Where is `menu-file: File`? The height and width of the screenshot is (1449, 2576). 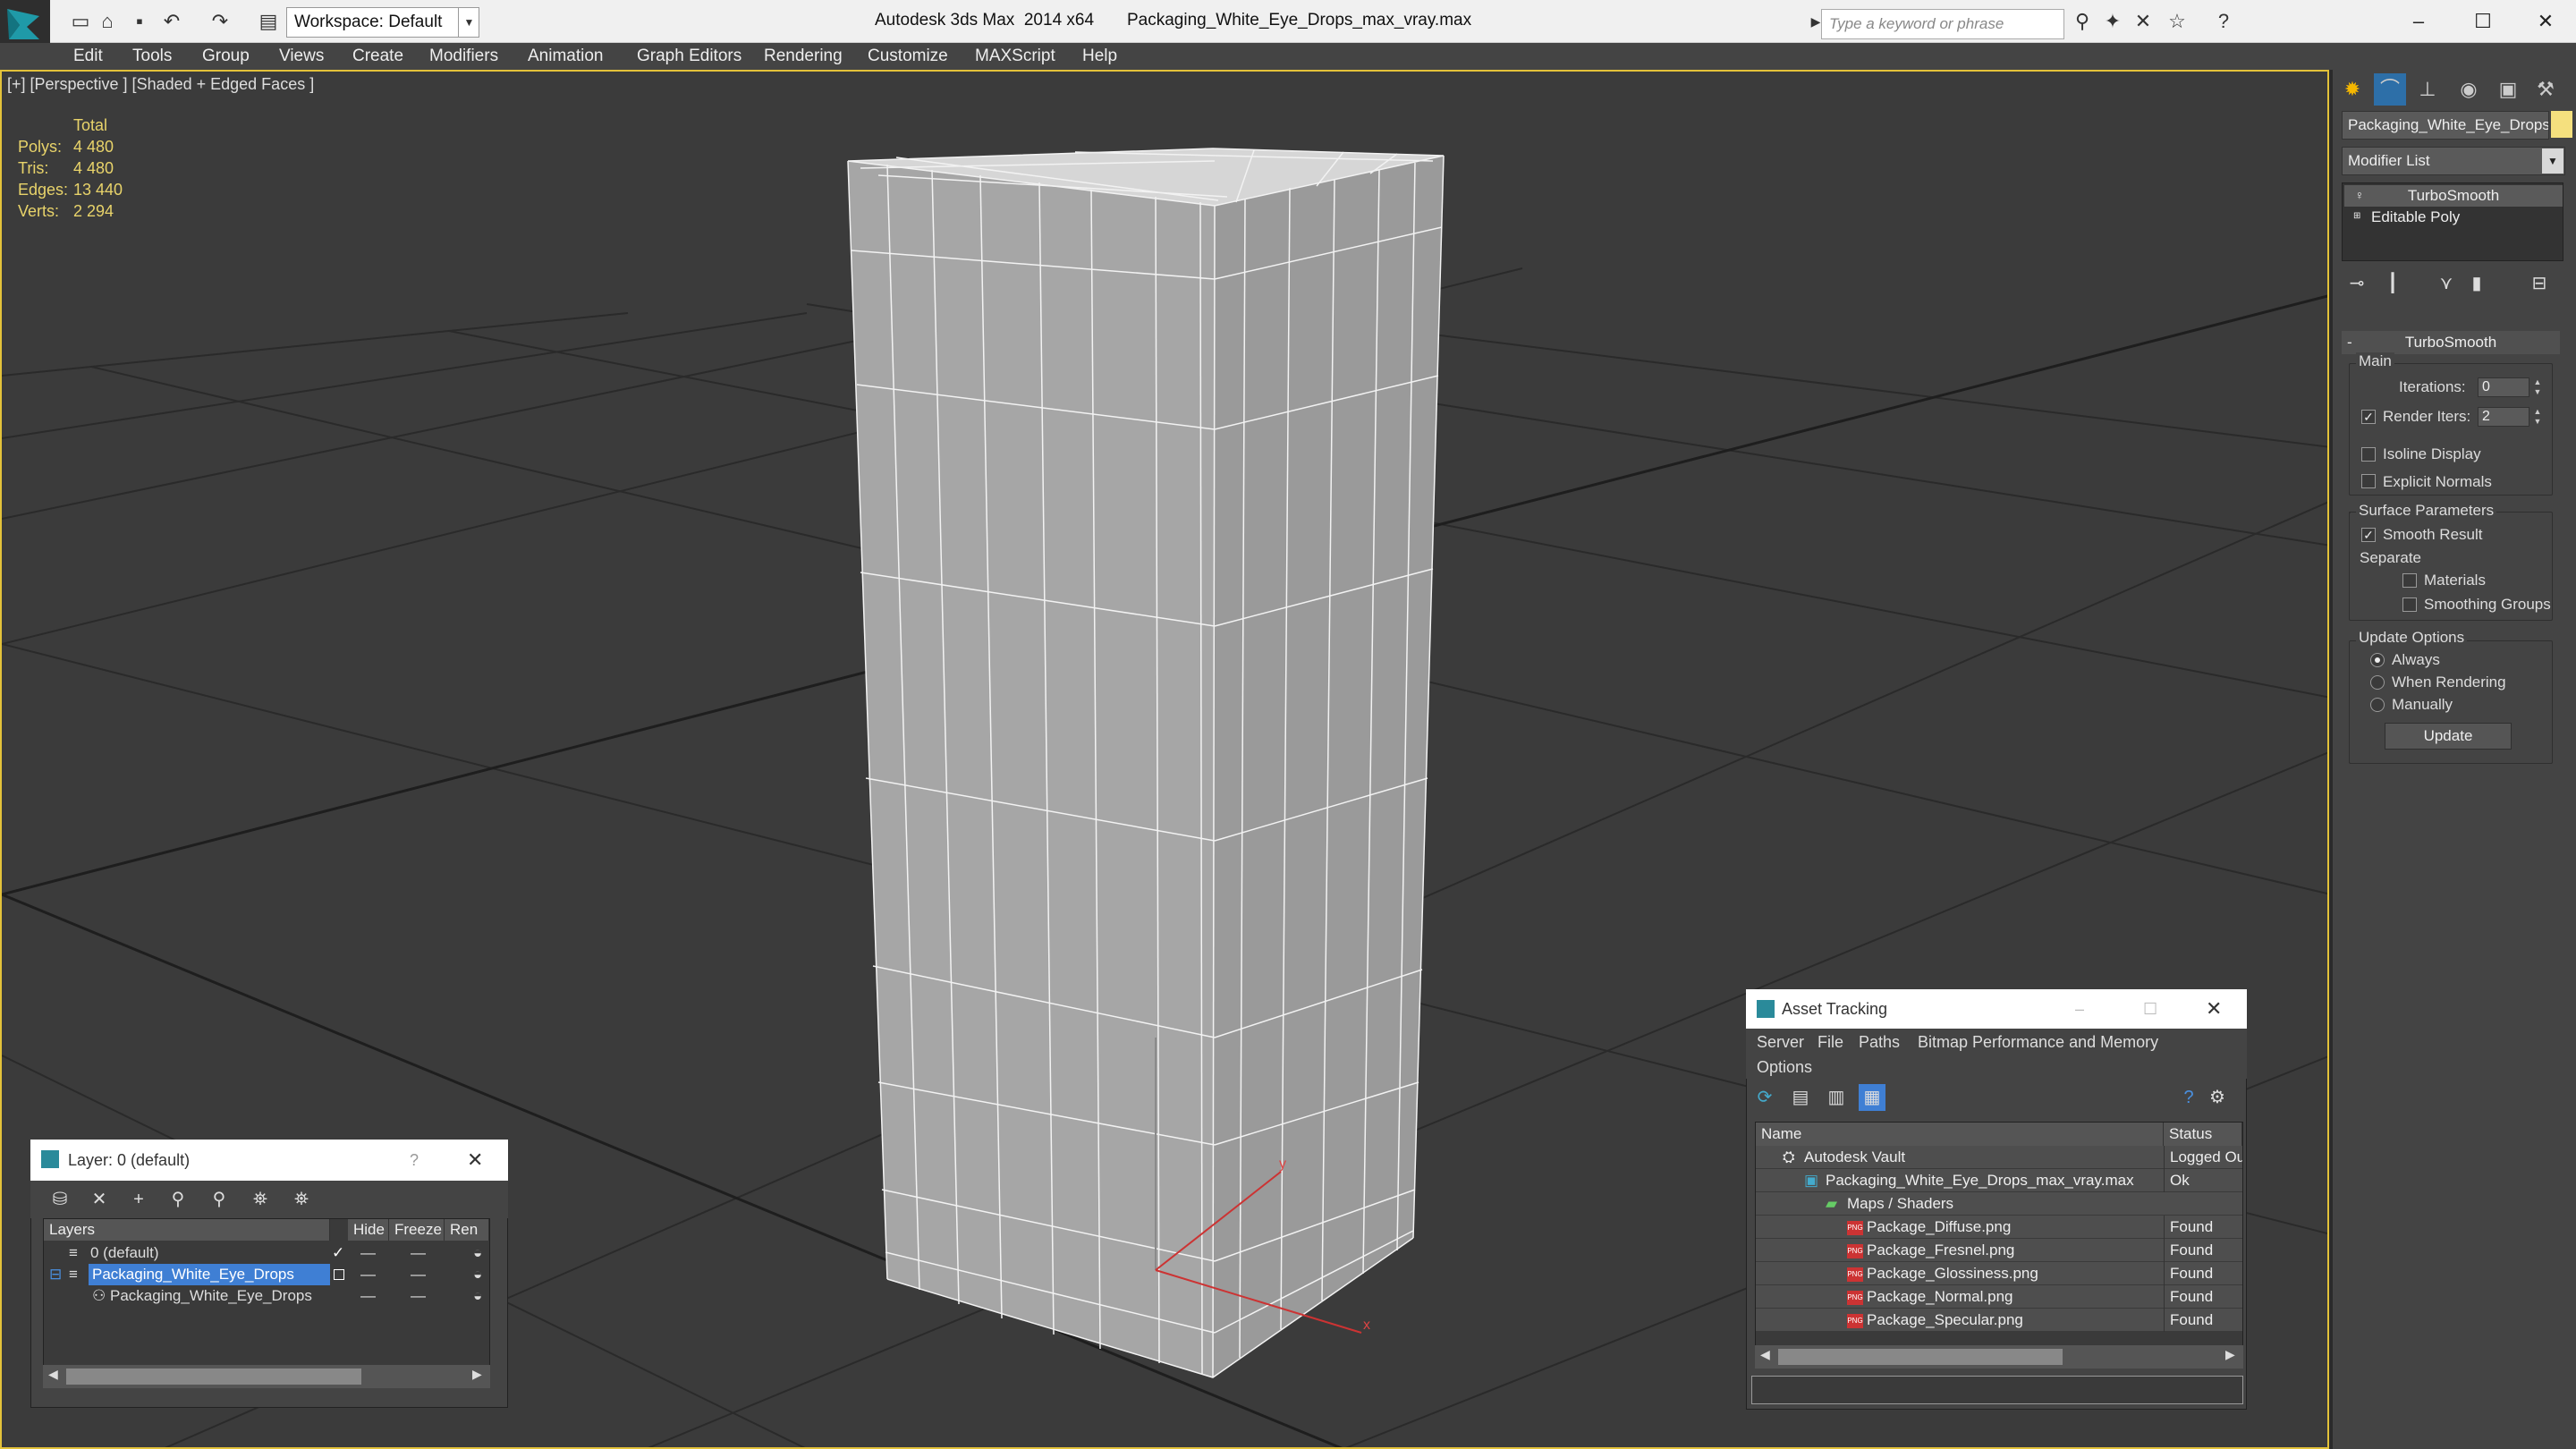
menu-file: File is located at coordinates (1830, 1042).